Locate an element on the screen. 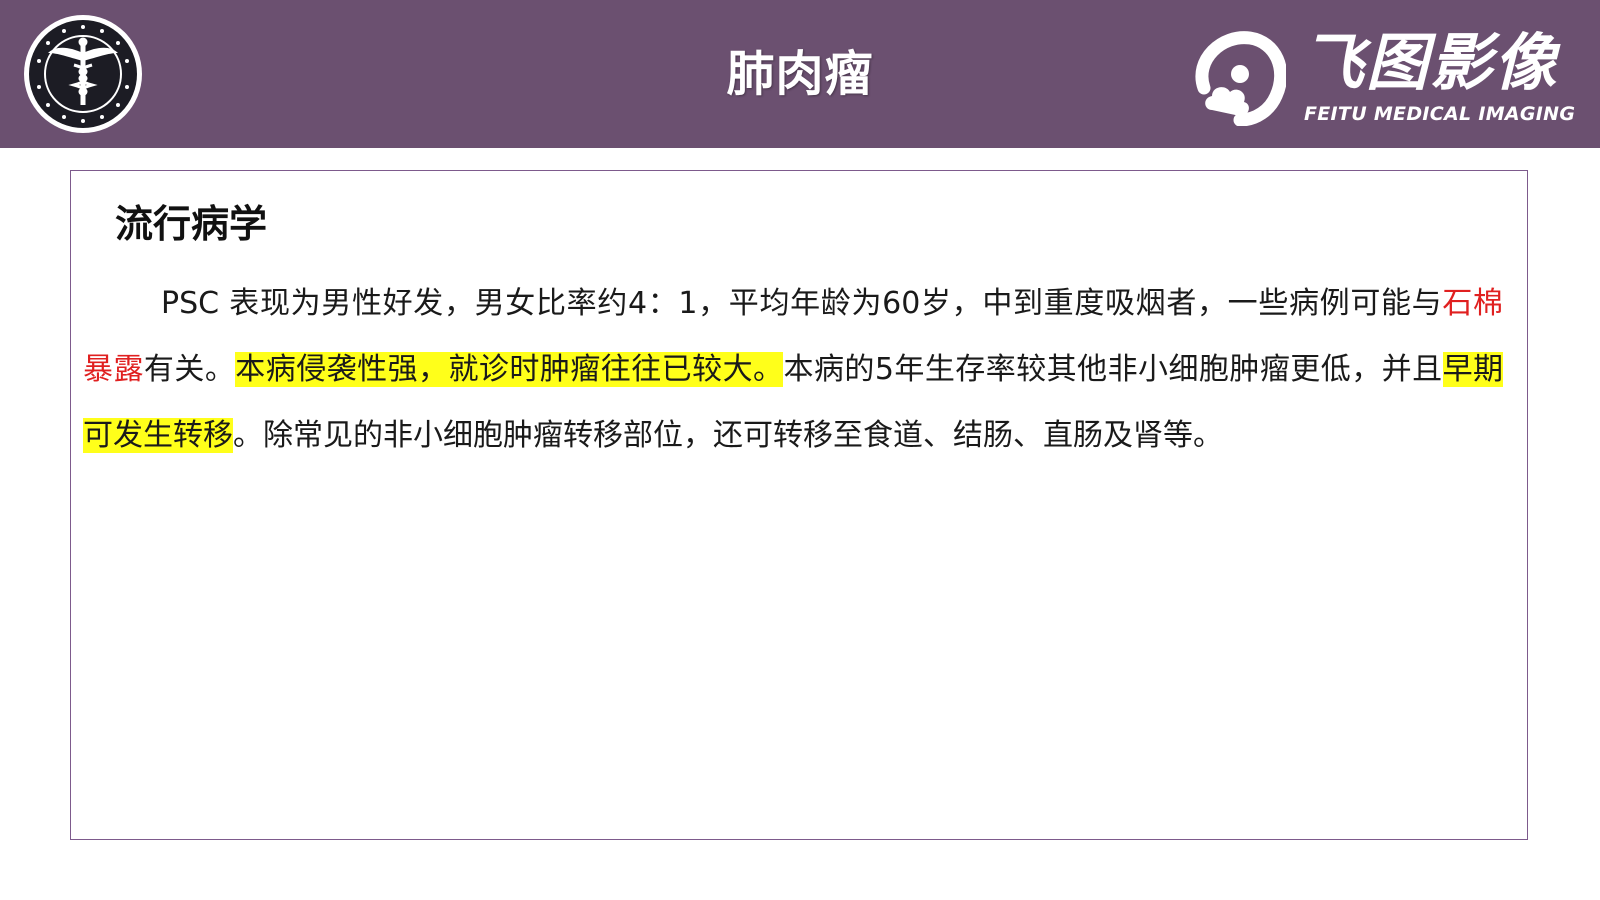  highlighted-text: 本病侵袭性强，就诊时肿瘤往往已较大。 is located at coordinates (509, 369).